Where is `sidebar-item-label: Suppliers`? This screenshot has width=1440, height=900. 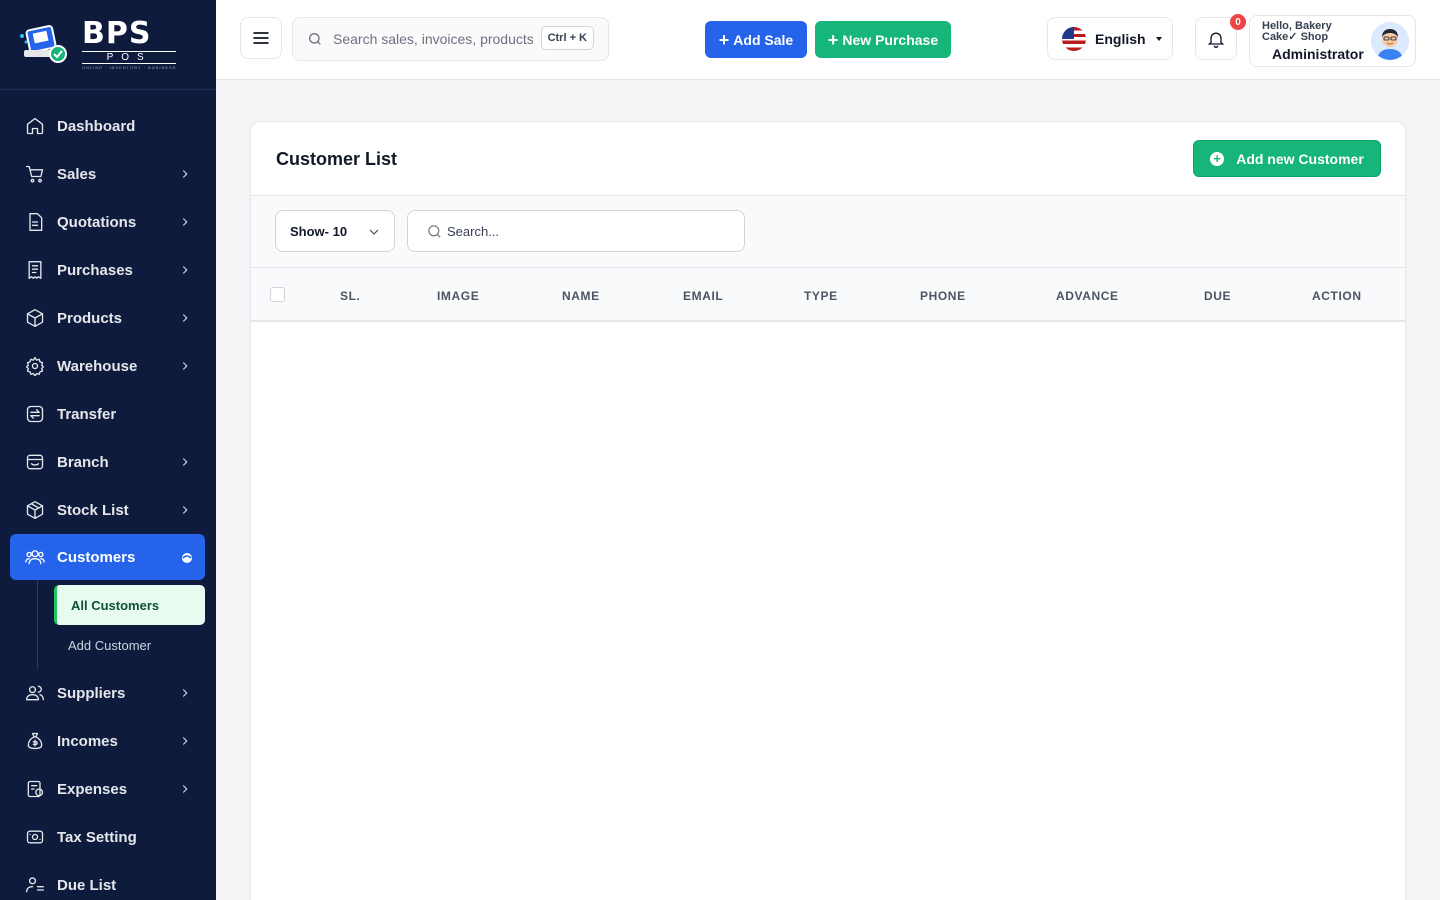 sidebar-item-label: Suppliers is located at coordinates (91, 693).